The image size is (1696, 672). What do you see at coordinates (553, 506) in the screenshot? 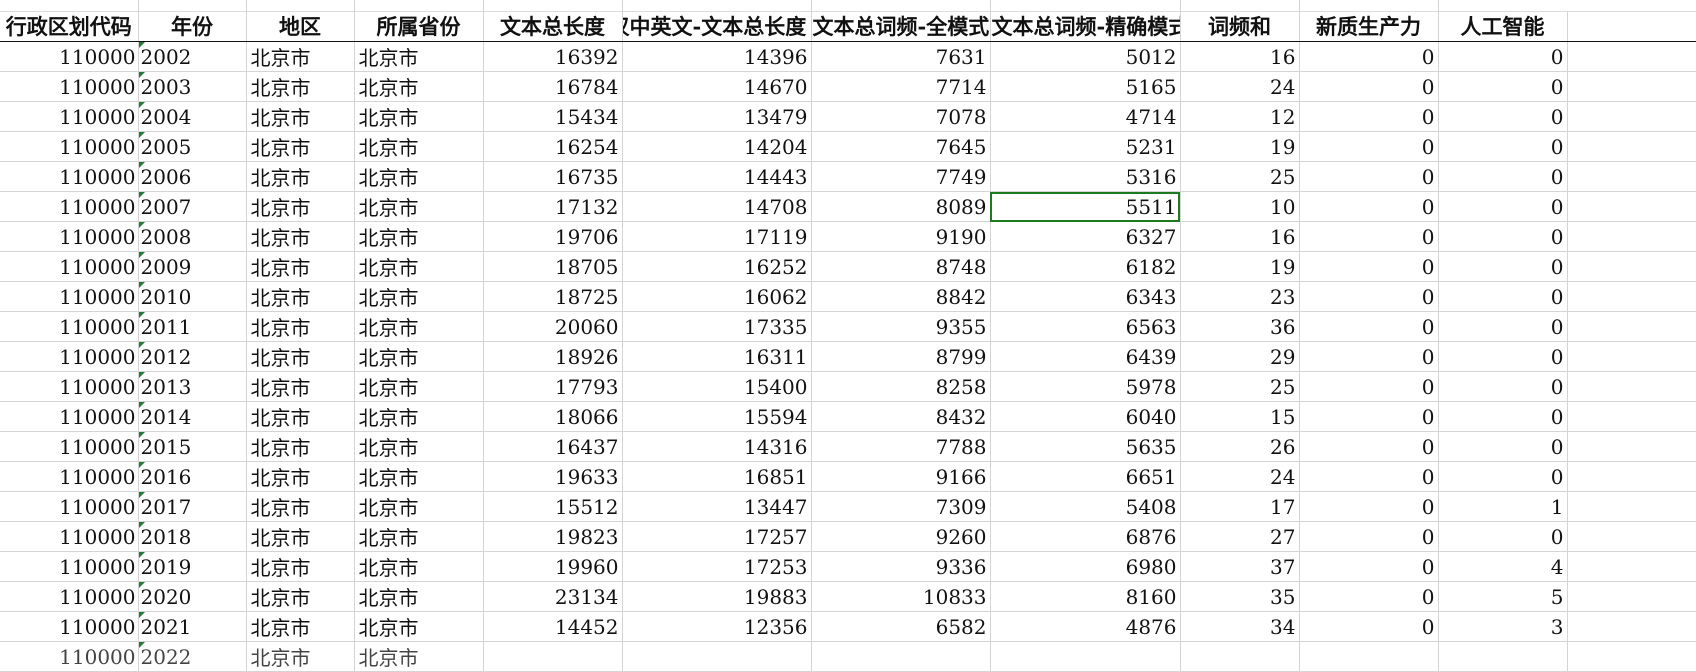
I see `cell-text-length: 15512` at bounding box center [553, 506].